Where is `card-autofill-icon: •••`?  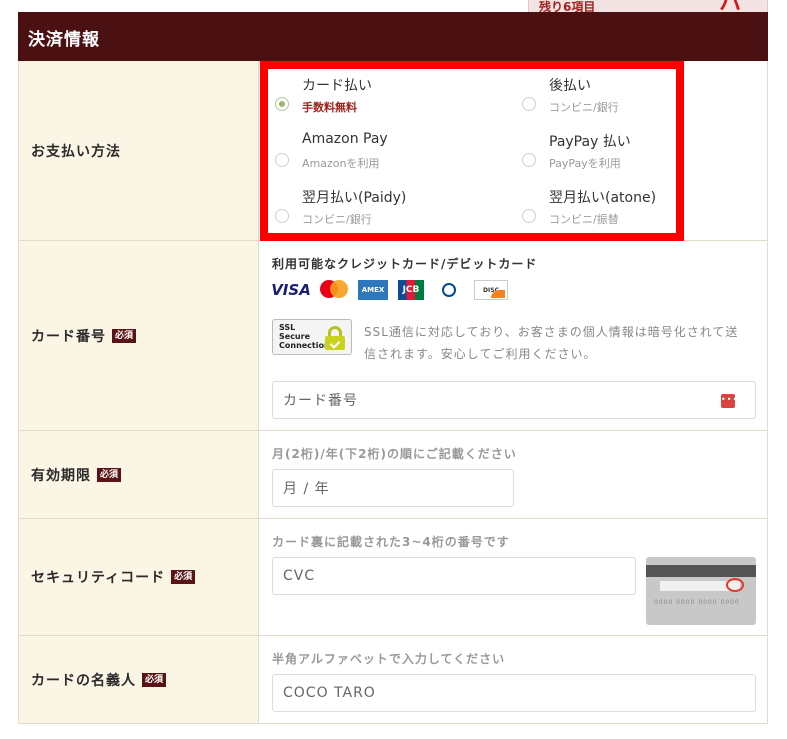
card-autofill-icon: ••• is located at coordinates (729, 401).